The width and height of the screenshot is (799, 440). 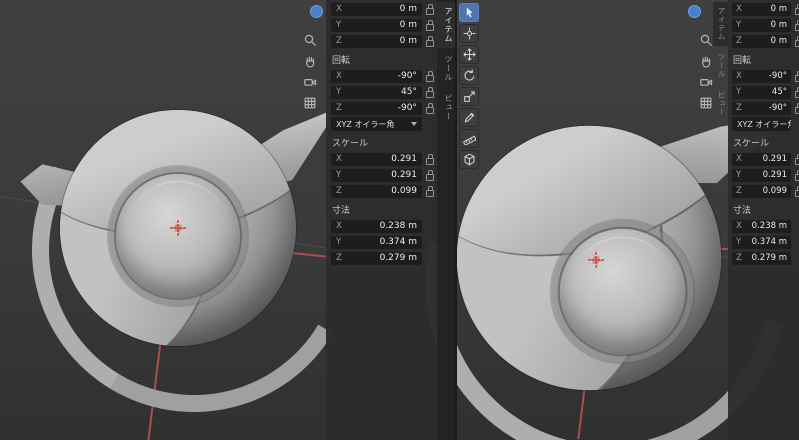 What do you see at coordinates (469, 96) in the screenshot?
I see `scale-tool-button` at bounding box center [469, 96].